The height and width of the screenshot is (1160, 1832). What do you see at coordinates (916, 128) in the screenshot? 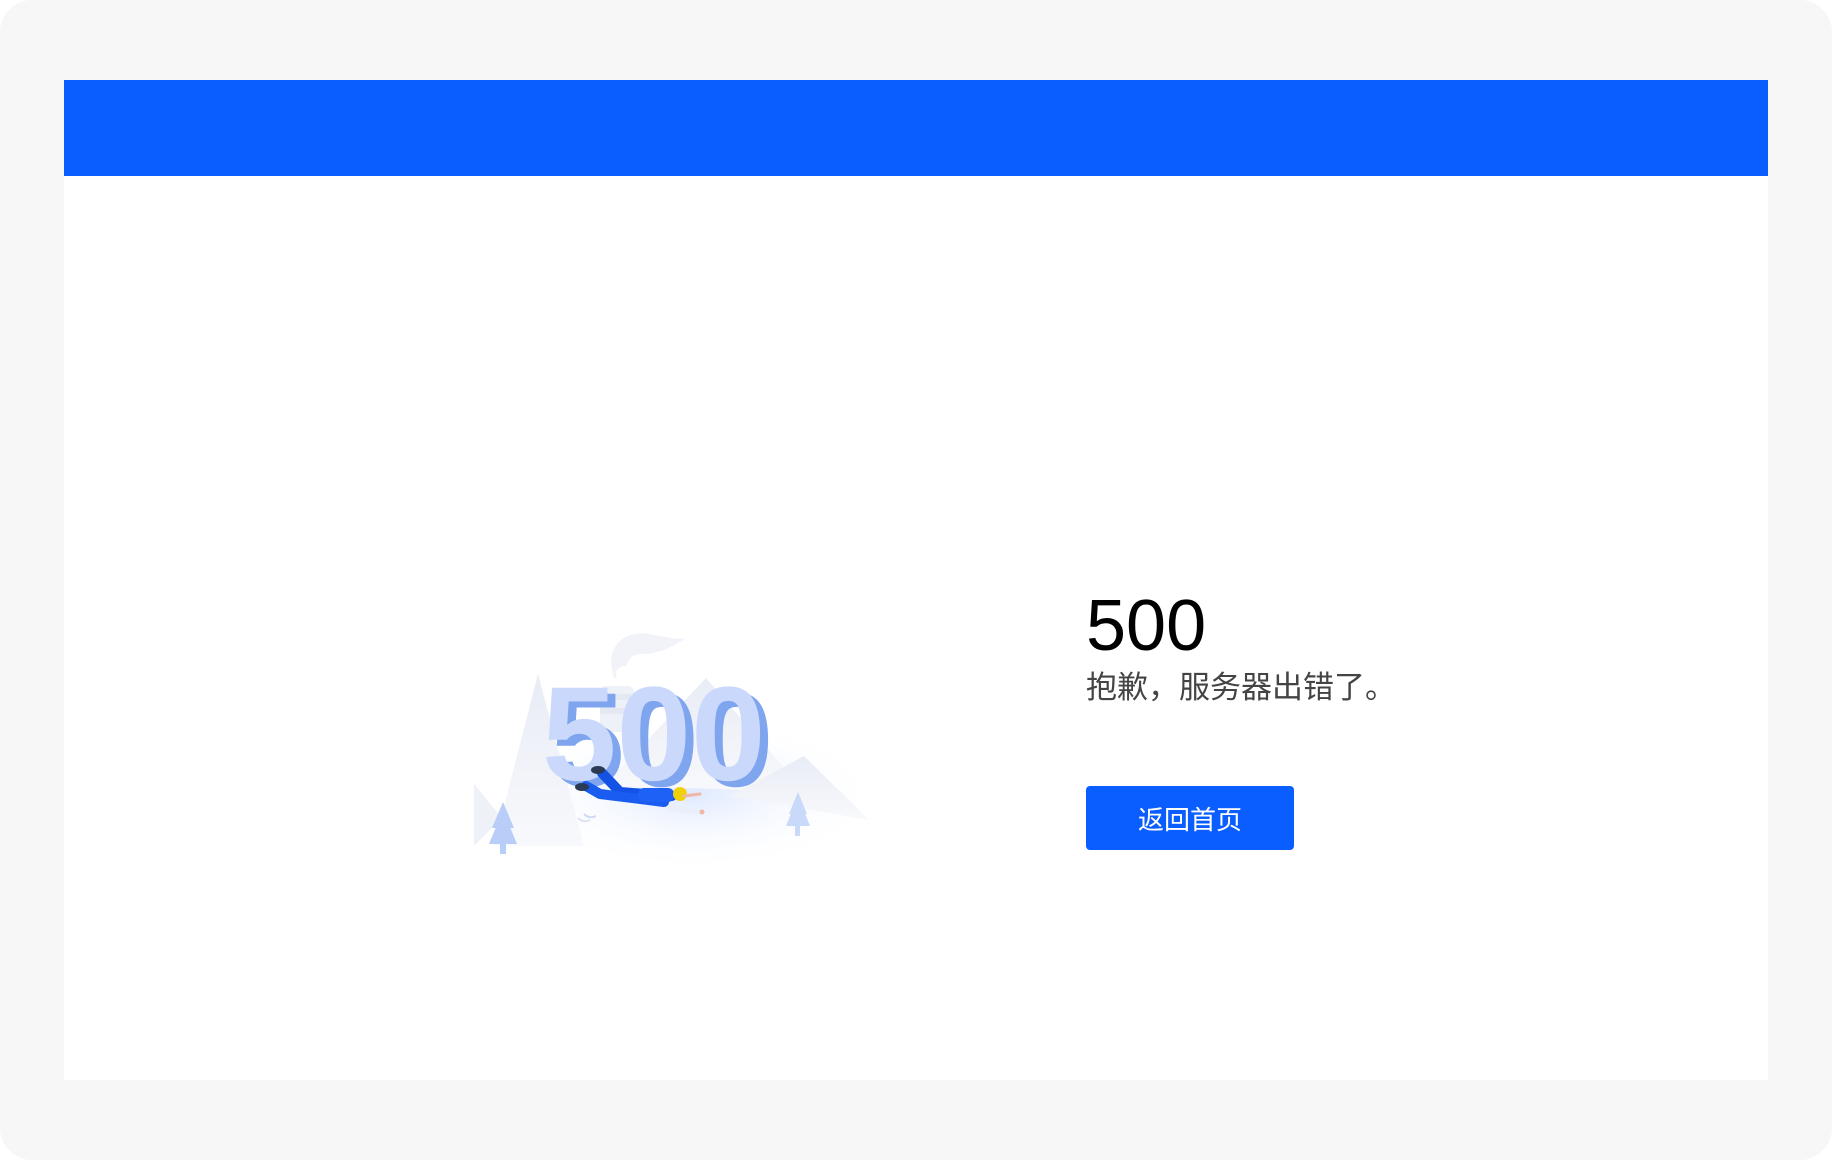
I see `top-bar` at bounding box center [916, 128].